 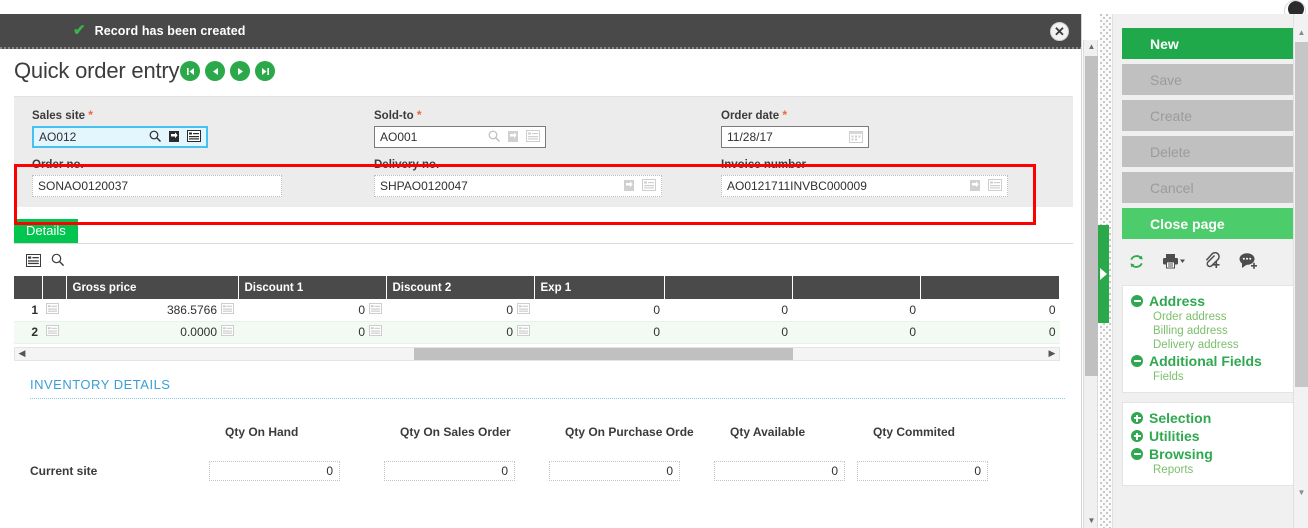 I want to click on main-vertical-scrollbar: ▲ ▼, so click(x=1090, y=284).